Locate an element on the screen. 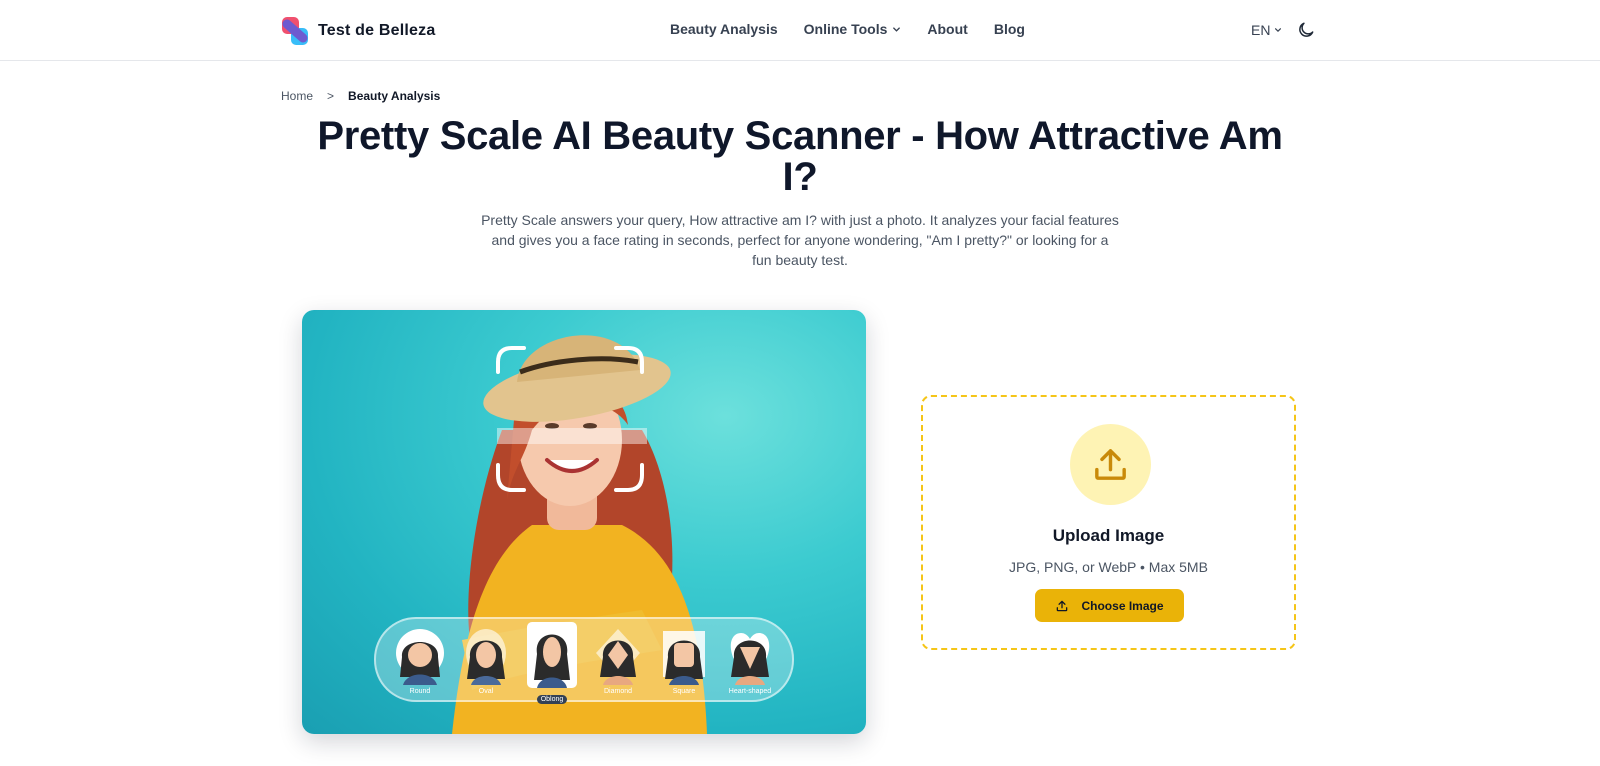 This screenshot has width=1600, height=766. nav-label: About is located at coordinates (947, 29).